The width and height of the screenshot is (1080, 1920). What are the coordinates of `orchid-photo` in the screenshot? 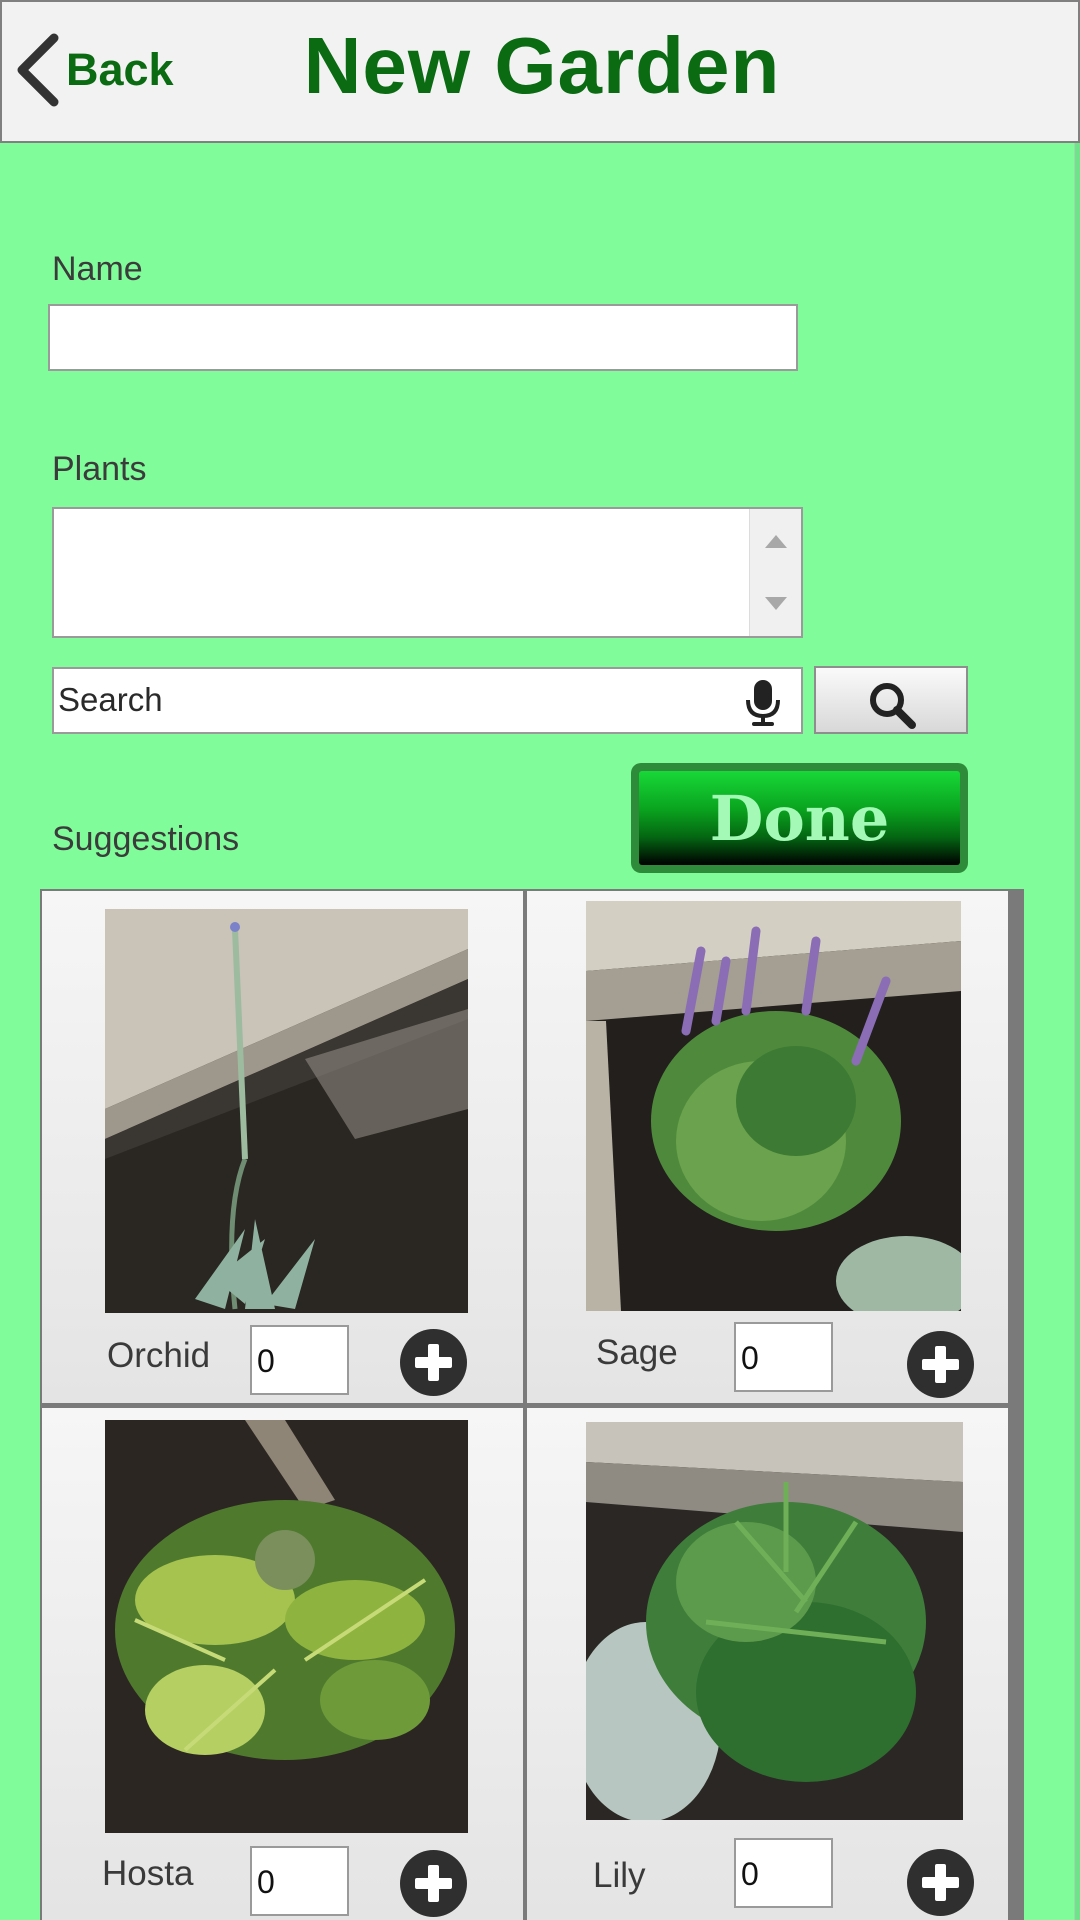 It's located at (286, 1111).